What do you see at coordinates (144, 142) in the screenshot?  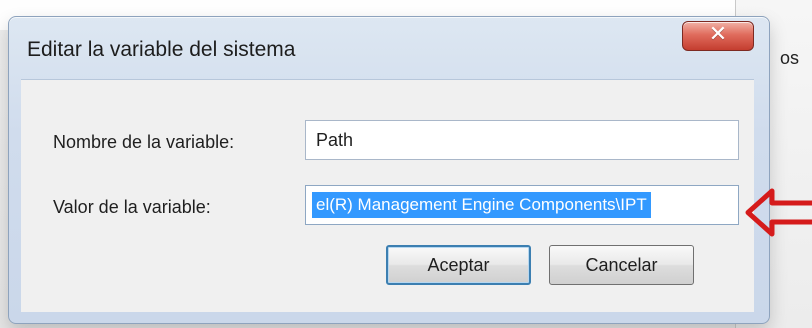 I see `variable-name-label: Nombre de la variable:` at bounding box center [144, 142].